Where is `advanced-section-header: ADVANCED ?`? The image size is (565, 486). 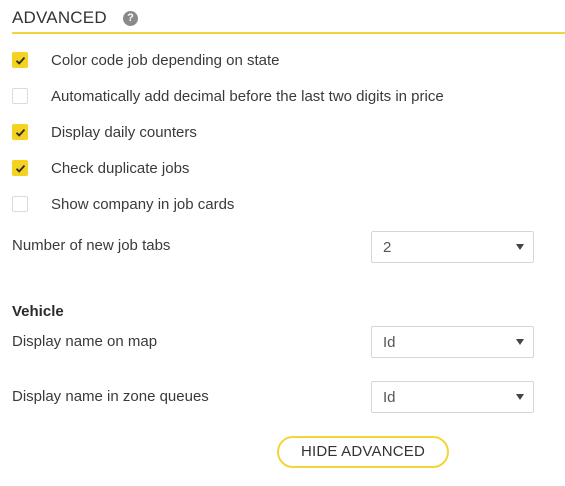 advanced-section-header: ADVANCED ? is located at coordinates (288, 21).